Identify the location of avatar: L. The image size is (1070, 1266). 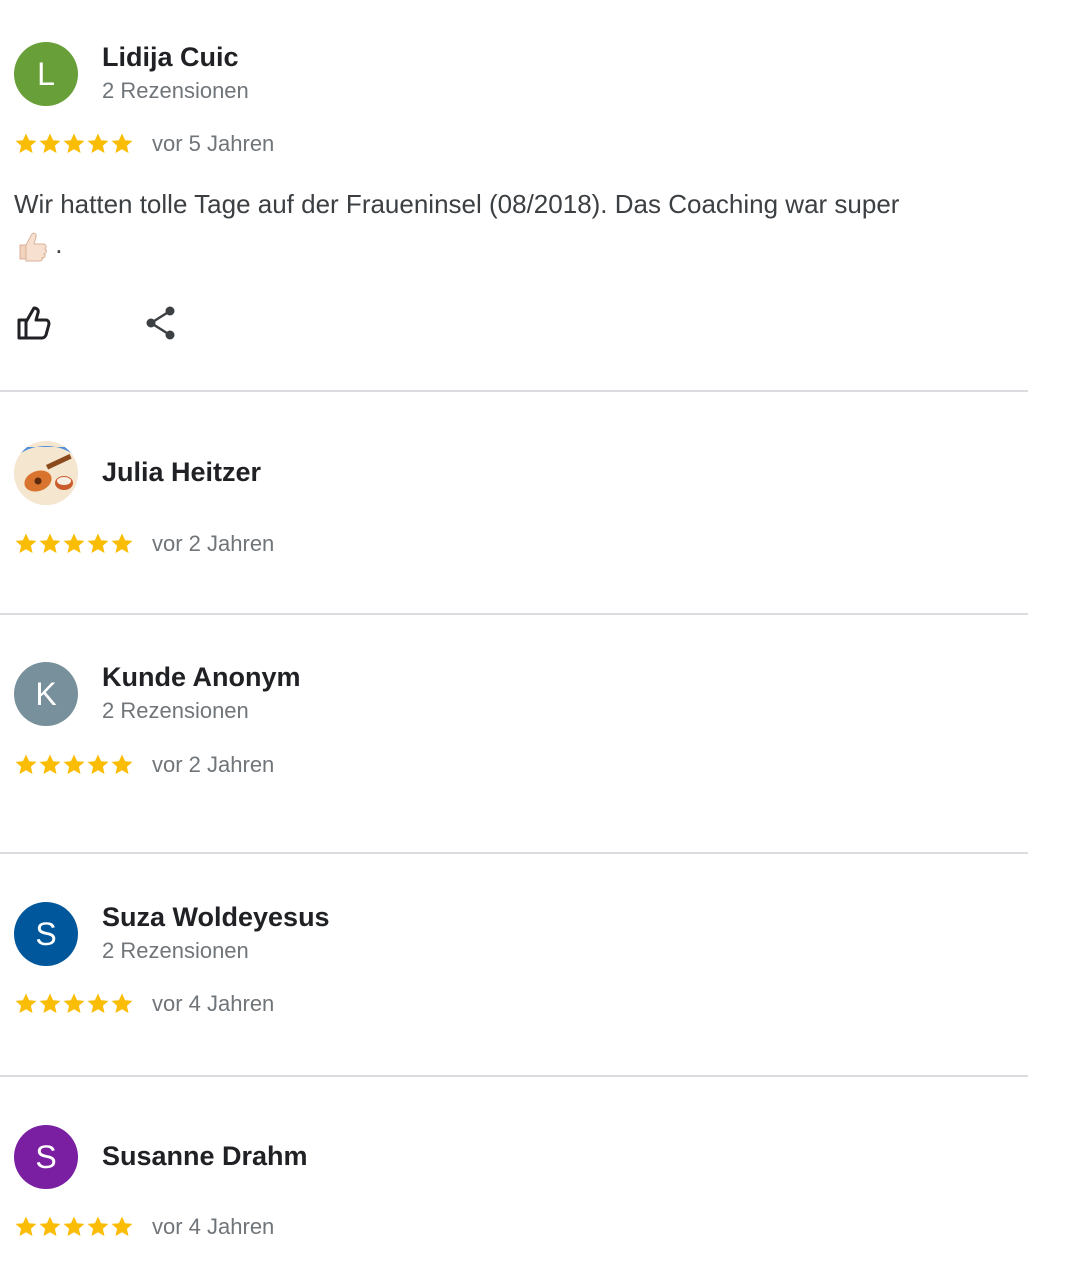
(46, 74).